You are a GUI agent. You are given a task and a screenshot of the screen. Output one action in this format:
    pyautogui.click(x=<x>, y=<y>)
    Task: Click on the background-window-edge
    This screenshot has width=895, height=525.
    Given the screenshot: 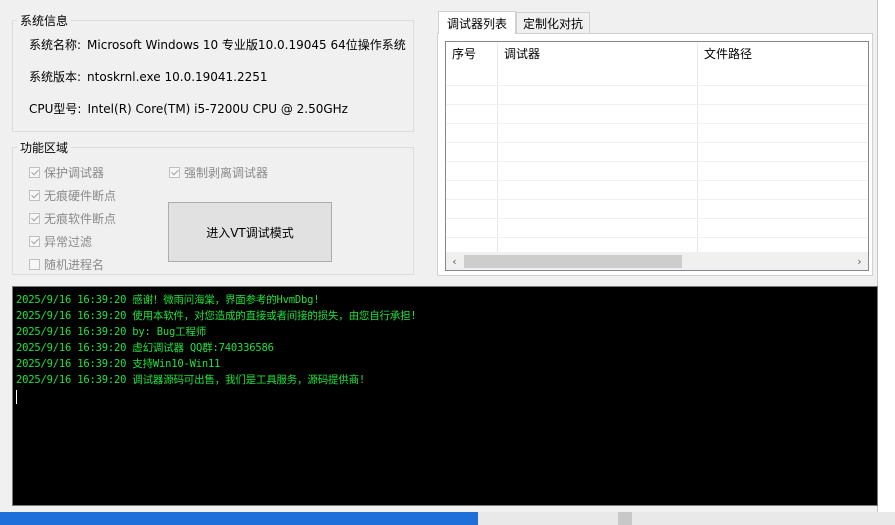 What is the action you would take?
    pyautogui.click(x=686, y=518)
    